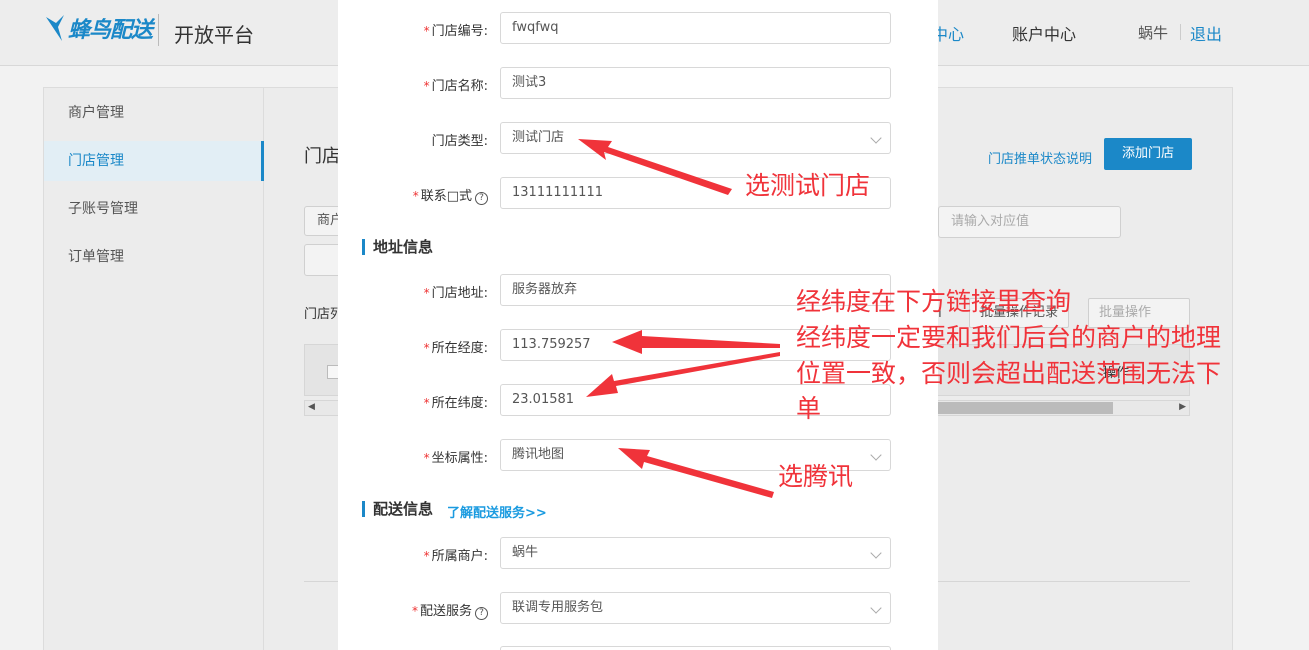 This screenshot has width=1309, height=650. I want to click on address-label: * 门店地址:, so click(455, 293).